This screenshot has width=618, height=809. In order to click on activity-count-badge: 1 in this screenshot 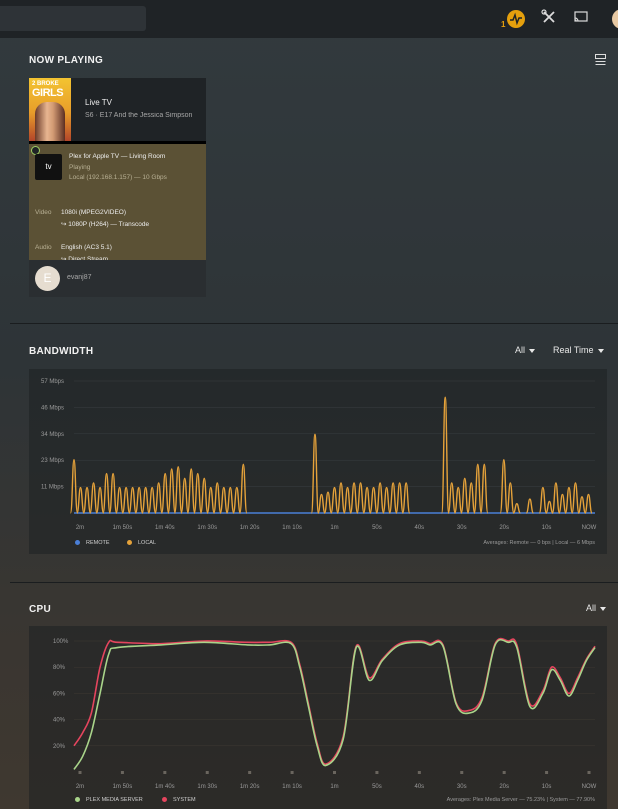, I will do `click(503, 24)`.